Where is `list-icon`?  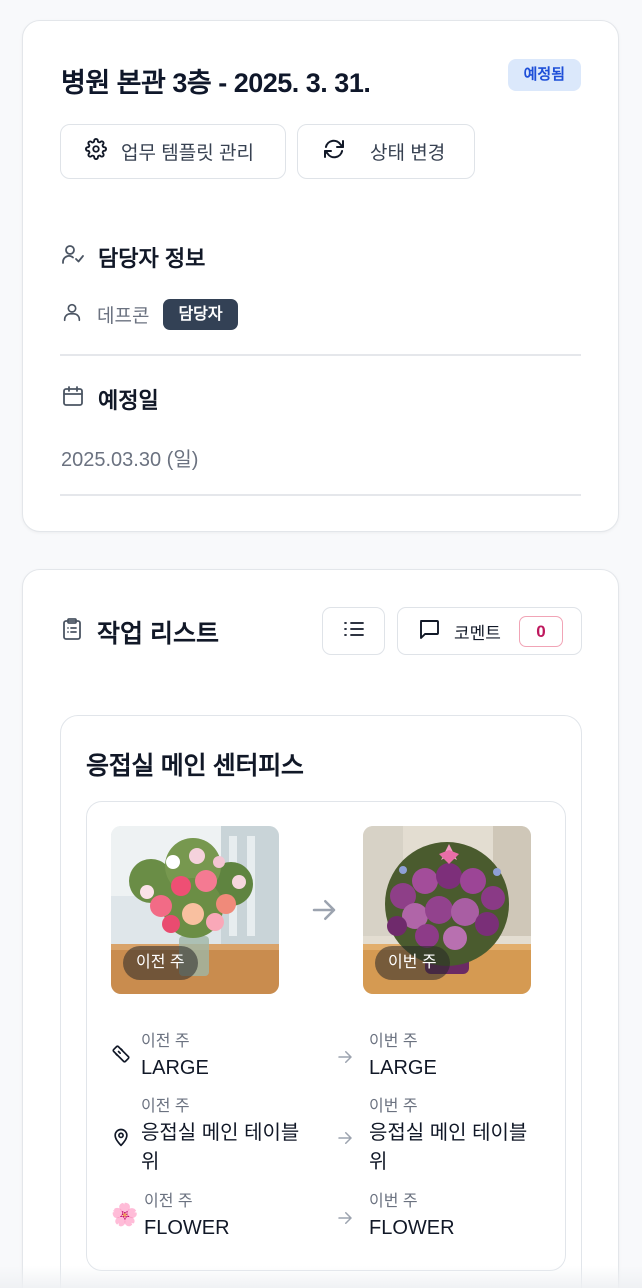
list-icon is located at coordinates (354, 631).